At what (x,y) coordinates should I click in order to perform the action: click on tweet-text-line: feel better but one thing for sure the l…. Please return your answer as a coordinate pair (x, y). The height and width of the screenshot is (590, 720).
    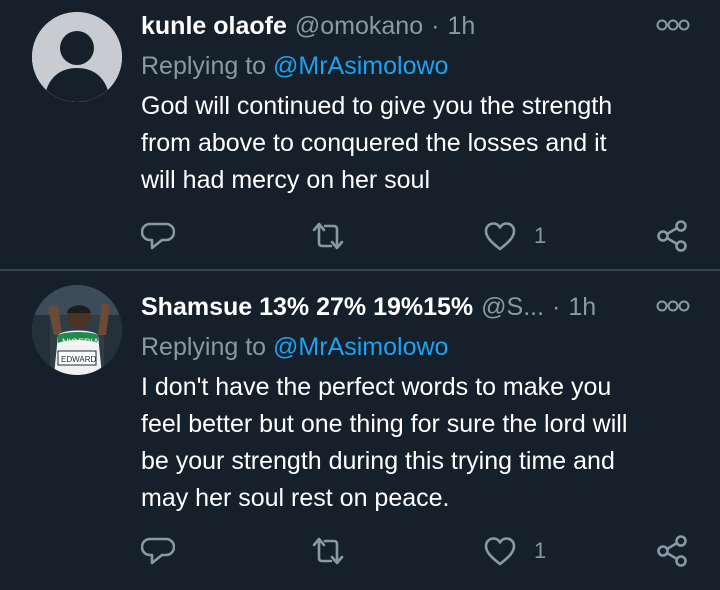
    Looking at the image, I should click on (384, 424).